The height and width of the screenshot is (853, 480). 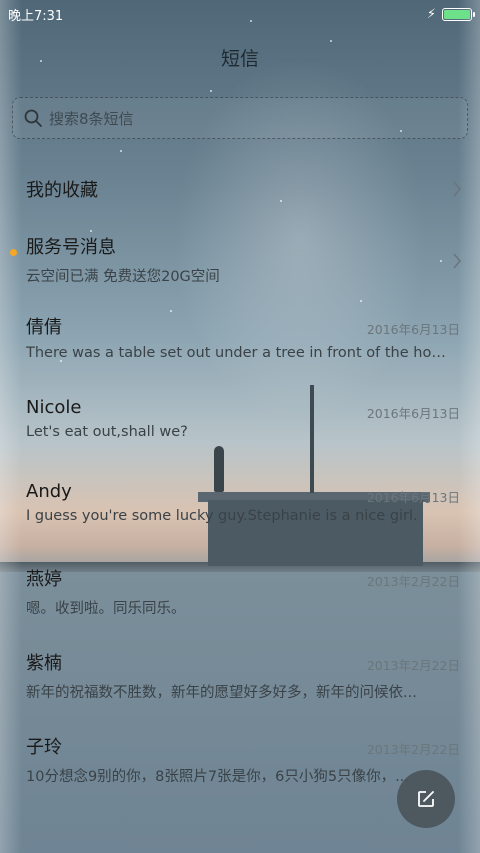 I want to click on service-preview: 云空间已满 免费送您20G空间, so click(x=123, y=277).